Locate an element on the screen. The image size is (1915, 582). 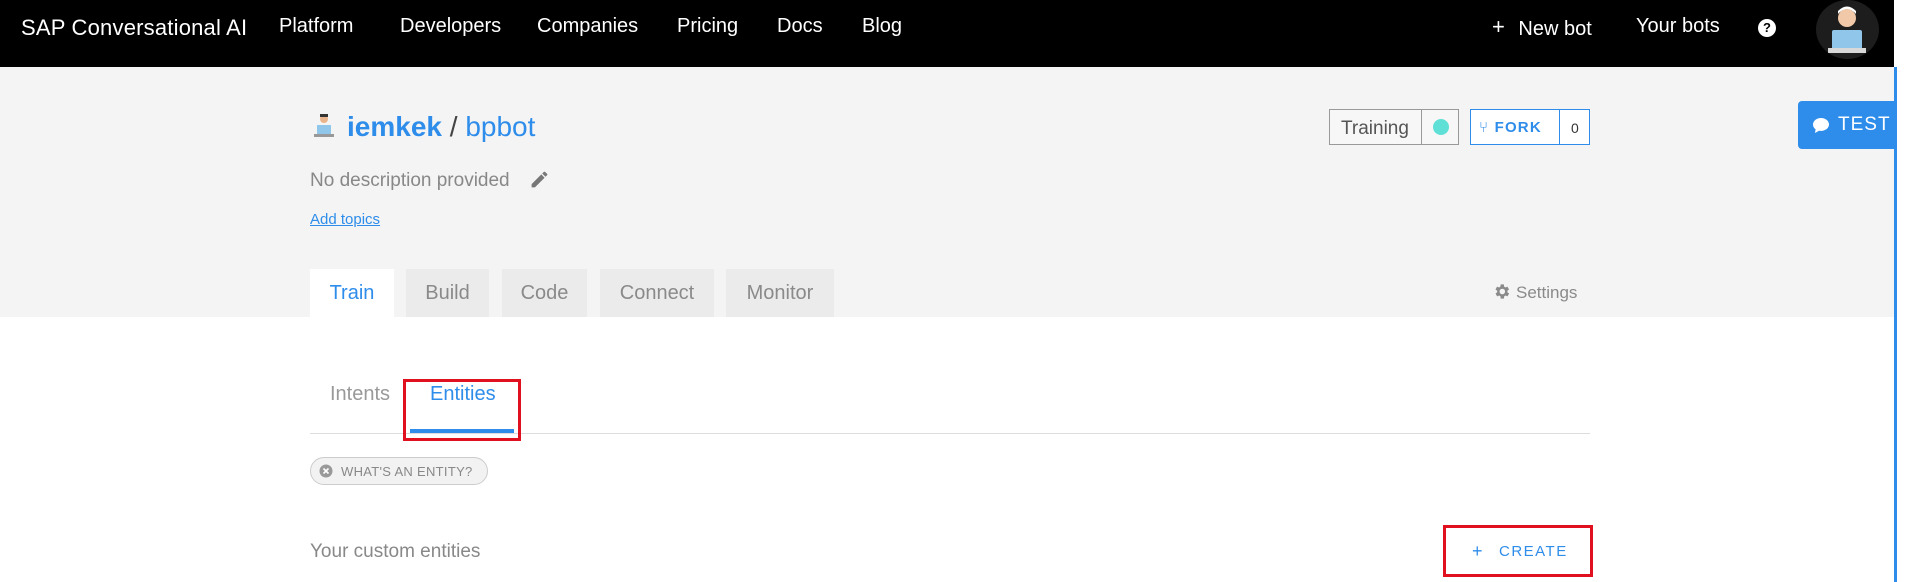
bot-owner-link: iemkek is located at coordinates (394, 126).